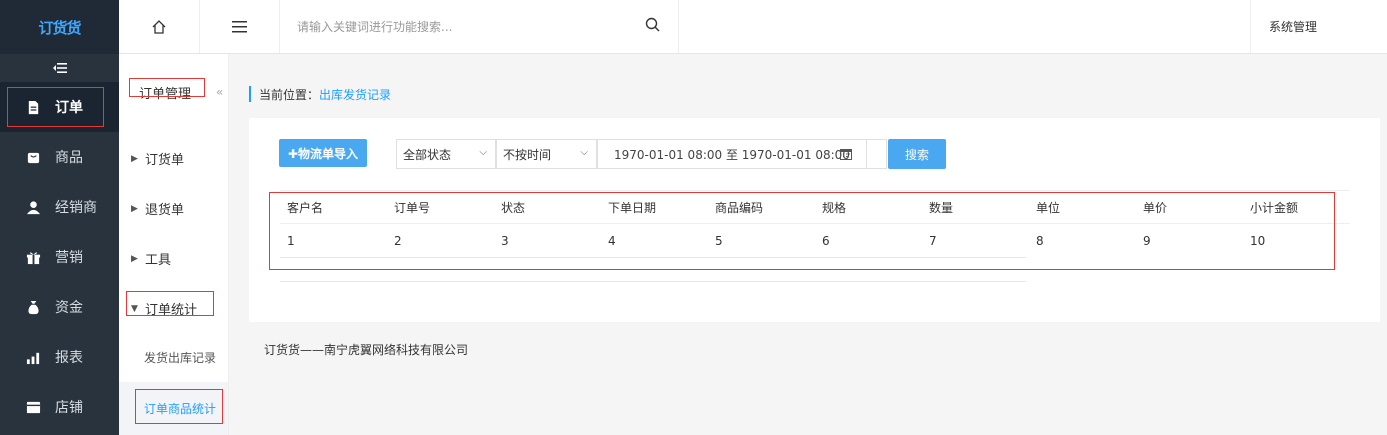  Describe the element at coordinates (76, 208) in the screenshot. I see `sidebar-item-label: 经销商` at that location.